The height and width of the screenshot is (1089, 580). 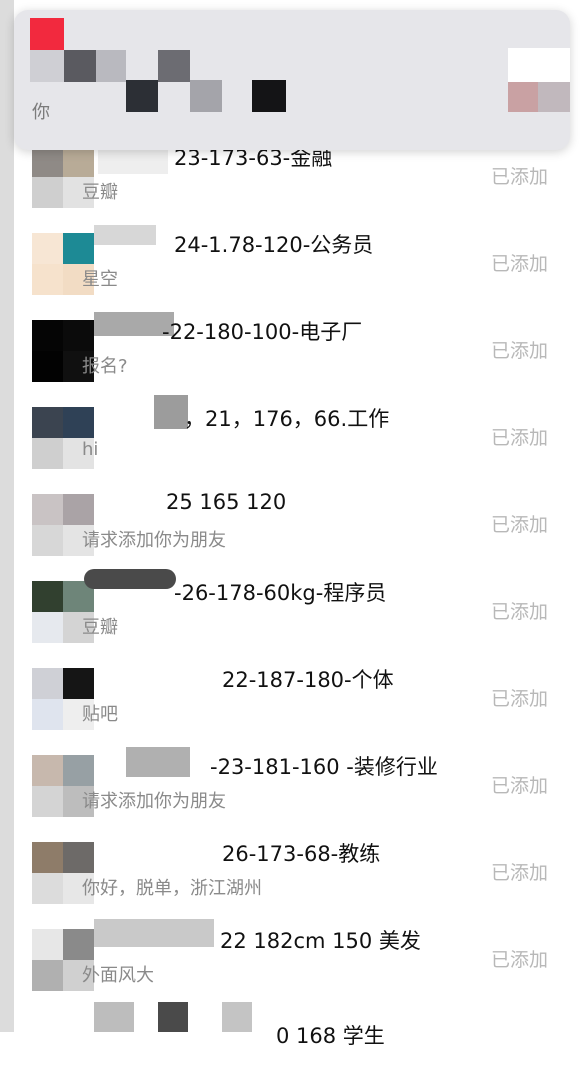 I want to click on contact-name: 26-173-68-教练, so click(x=301, y=854).